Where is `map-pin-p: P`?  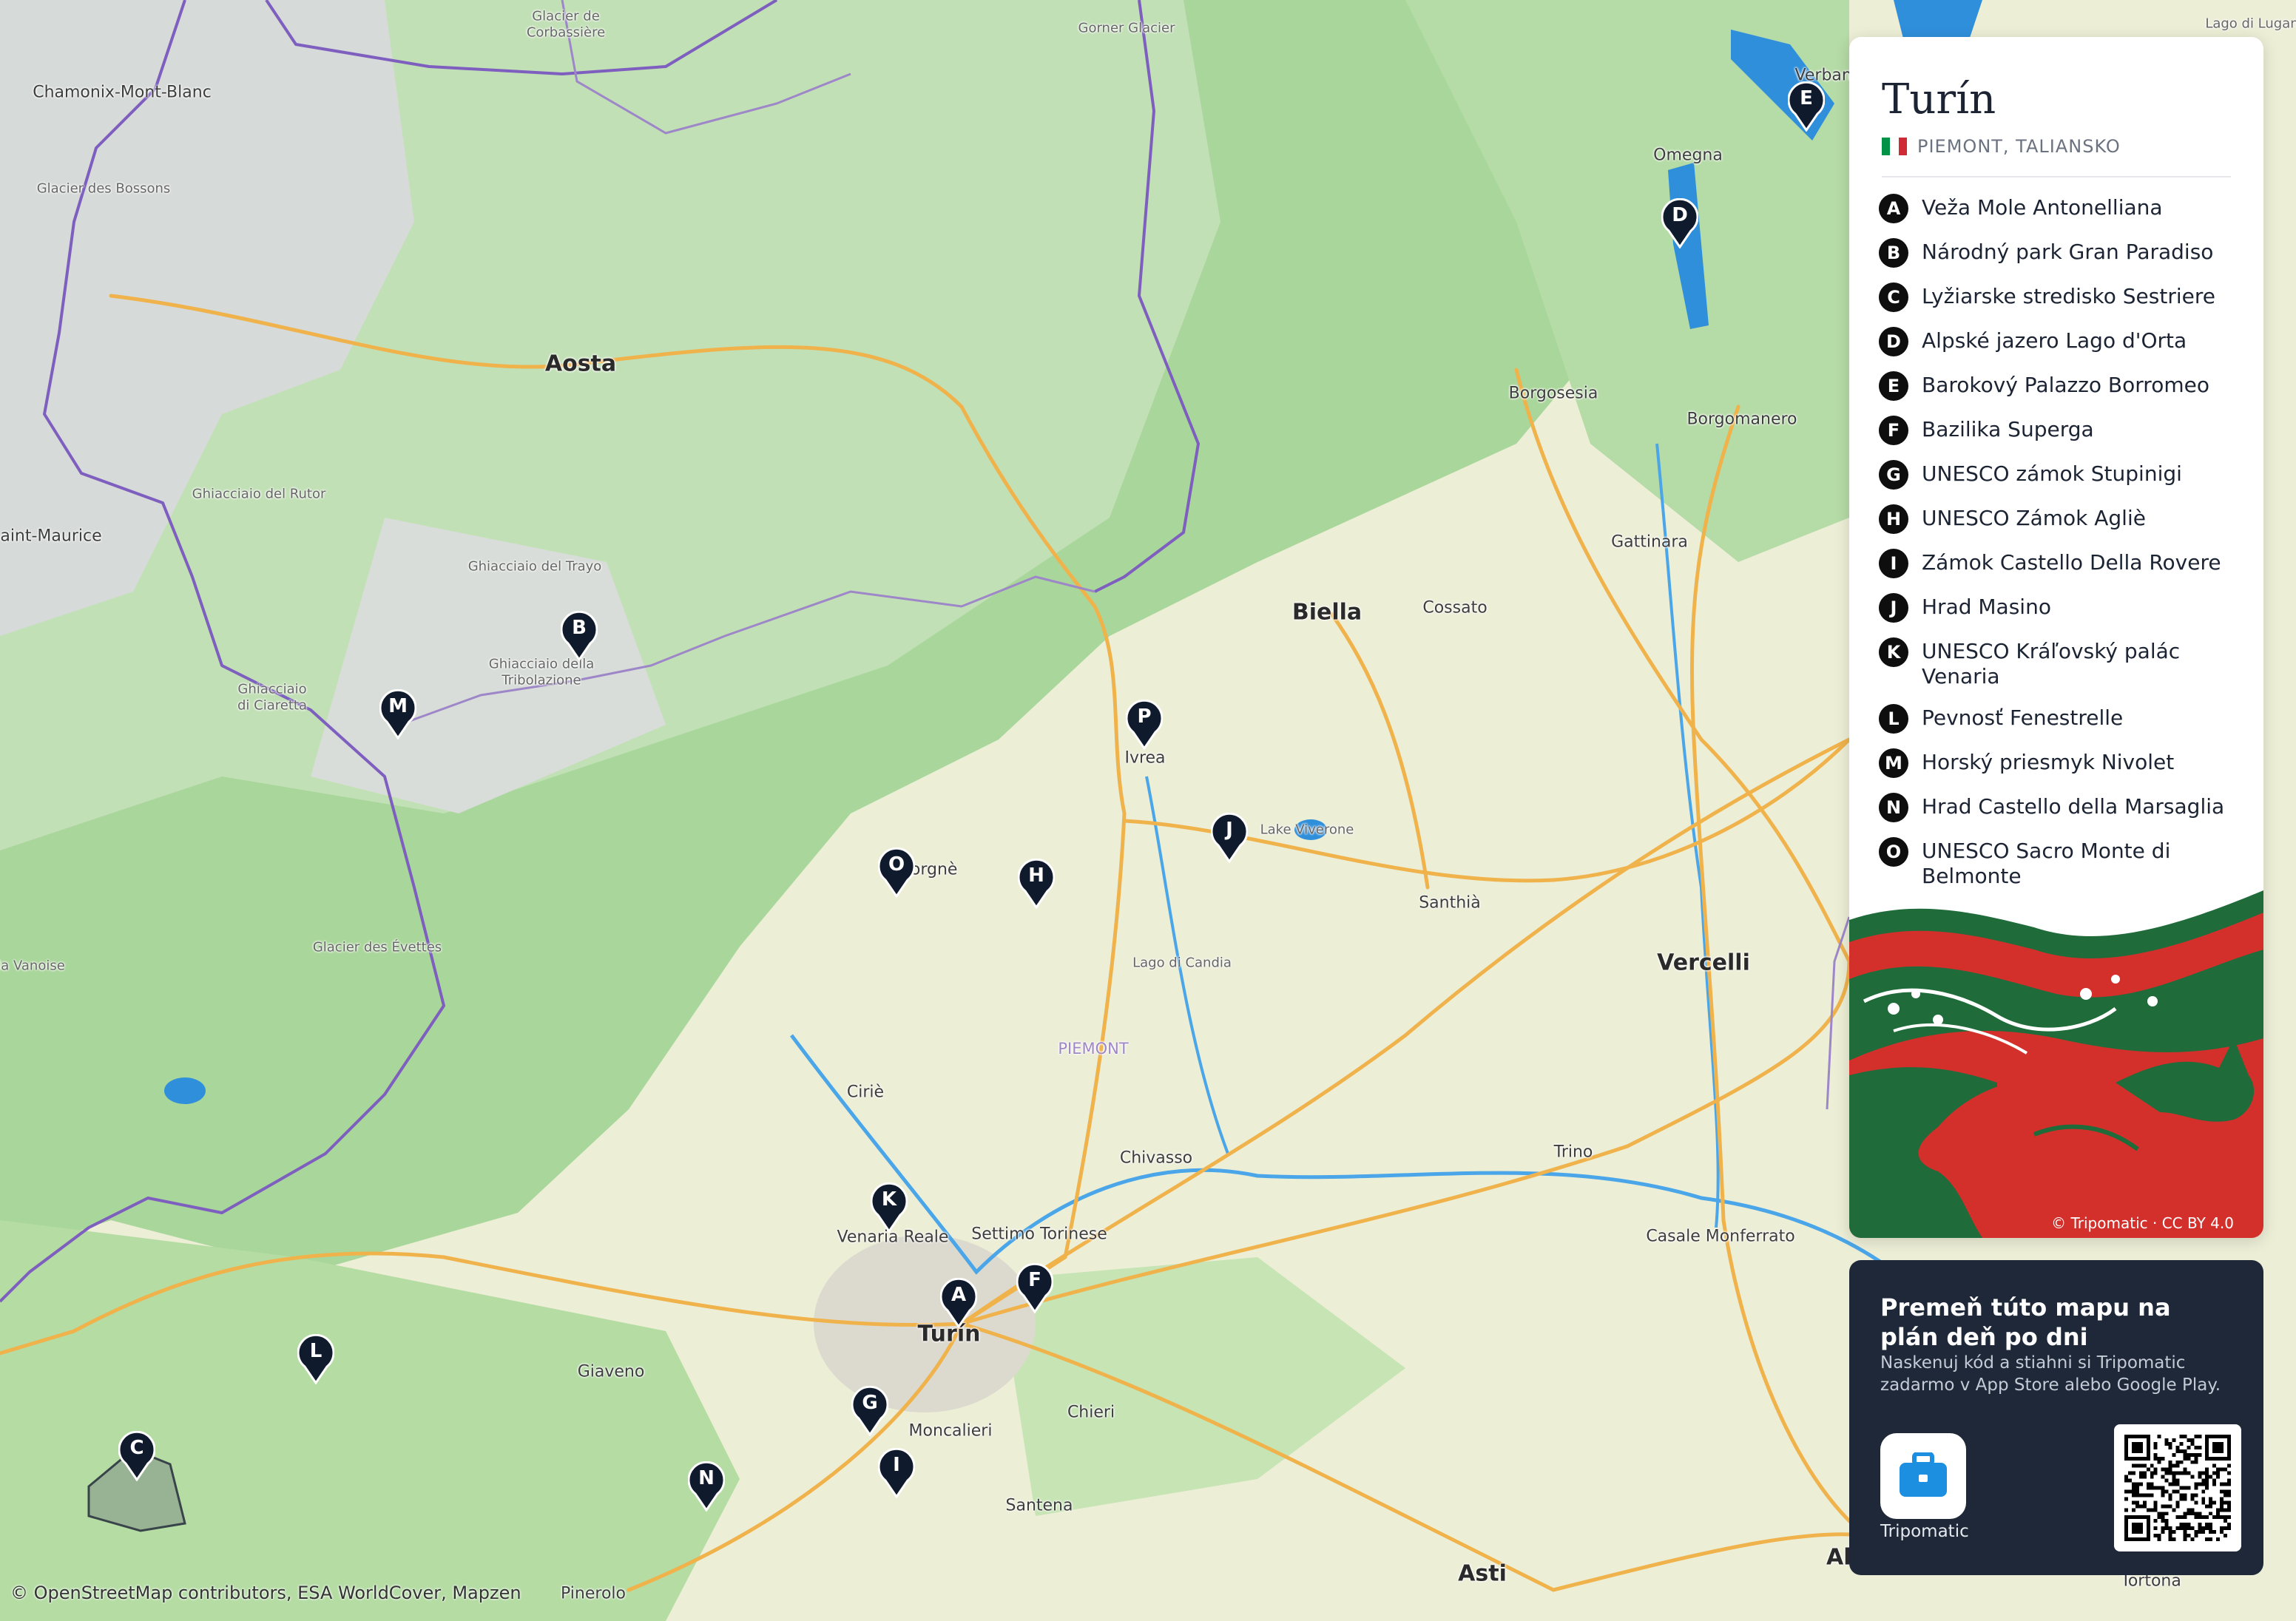
map-pin-p: P is located at coordinates (1144, 725).